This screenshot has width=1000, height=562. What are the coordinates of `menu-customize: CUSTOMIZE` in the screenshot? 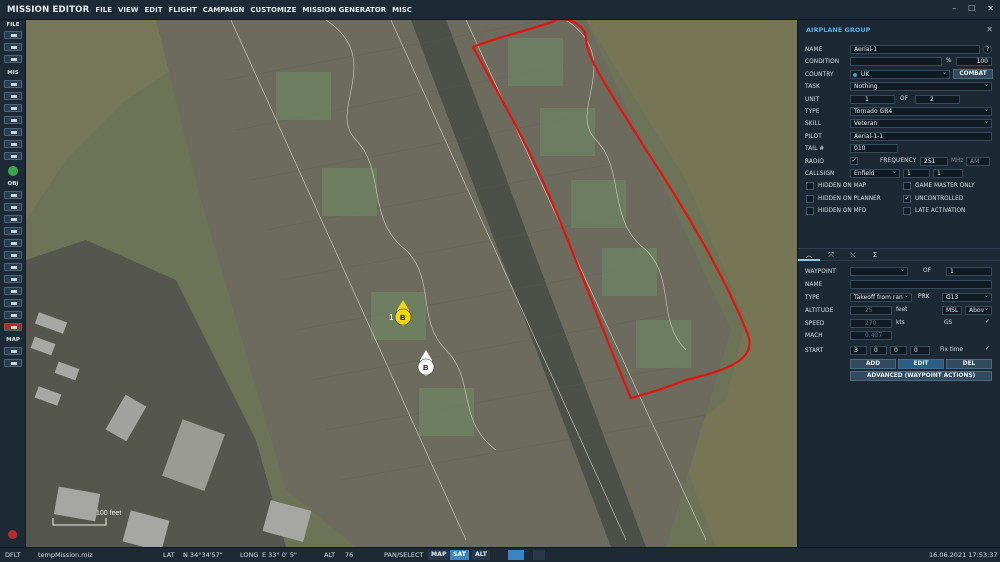 It's located at (273, 10).